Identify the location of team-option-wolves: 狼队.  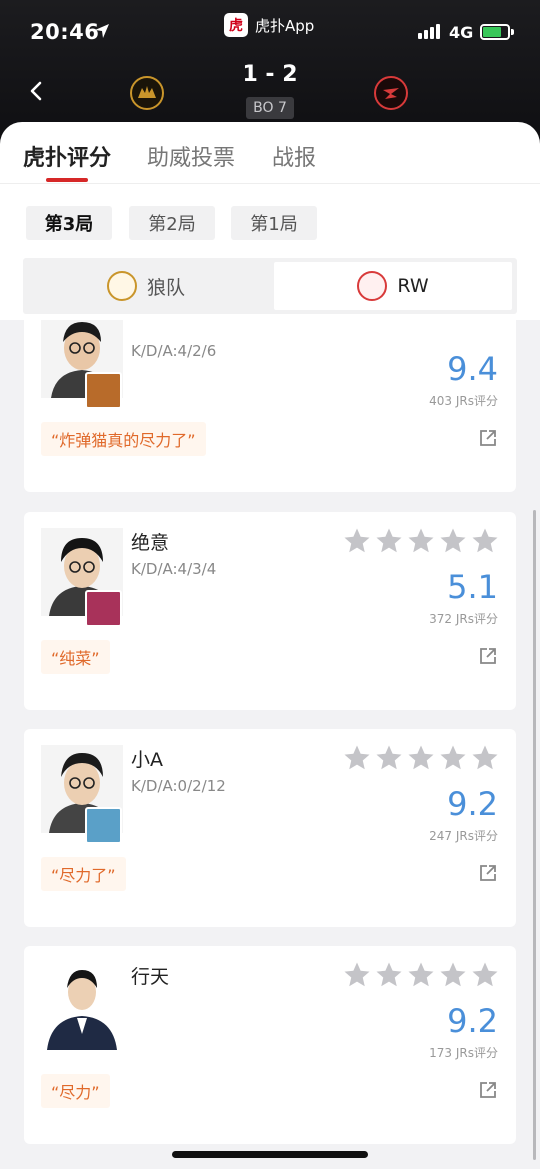
(146, 286).